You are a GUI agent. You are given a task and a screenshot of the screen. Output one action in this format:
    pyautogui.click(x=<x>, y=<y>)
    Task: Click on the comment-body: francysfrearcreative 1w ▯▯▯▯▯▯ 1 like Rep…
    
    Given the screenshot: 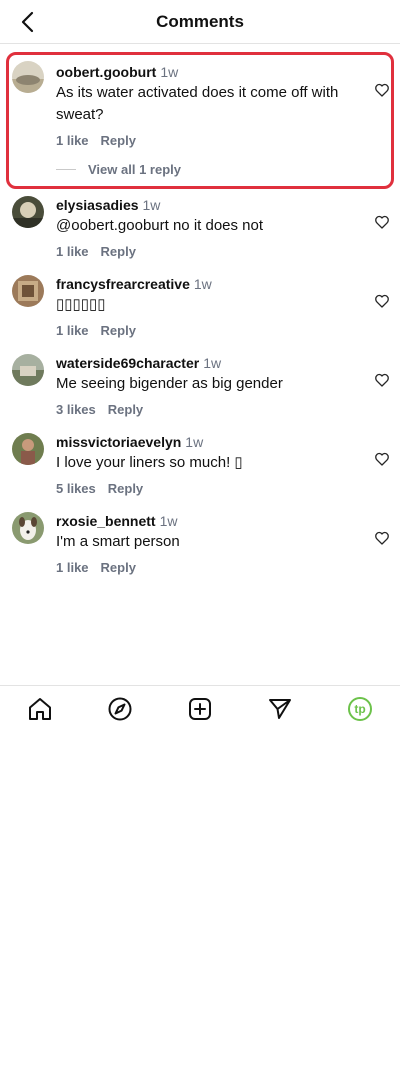 What is the action you would take?
    pyautogui.click(x=208, y=306)
    